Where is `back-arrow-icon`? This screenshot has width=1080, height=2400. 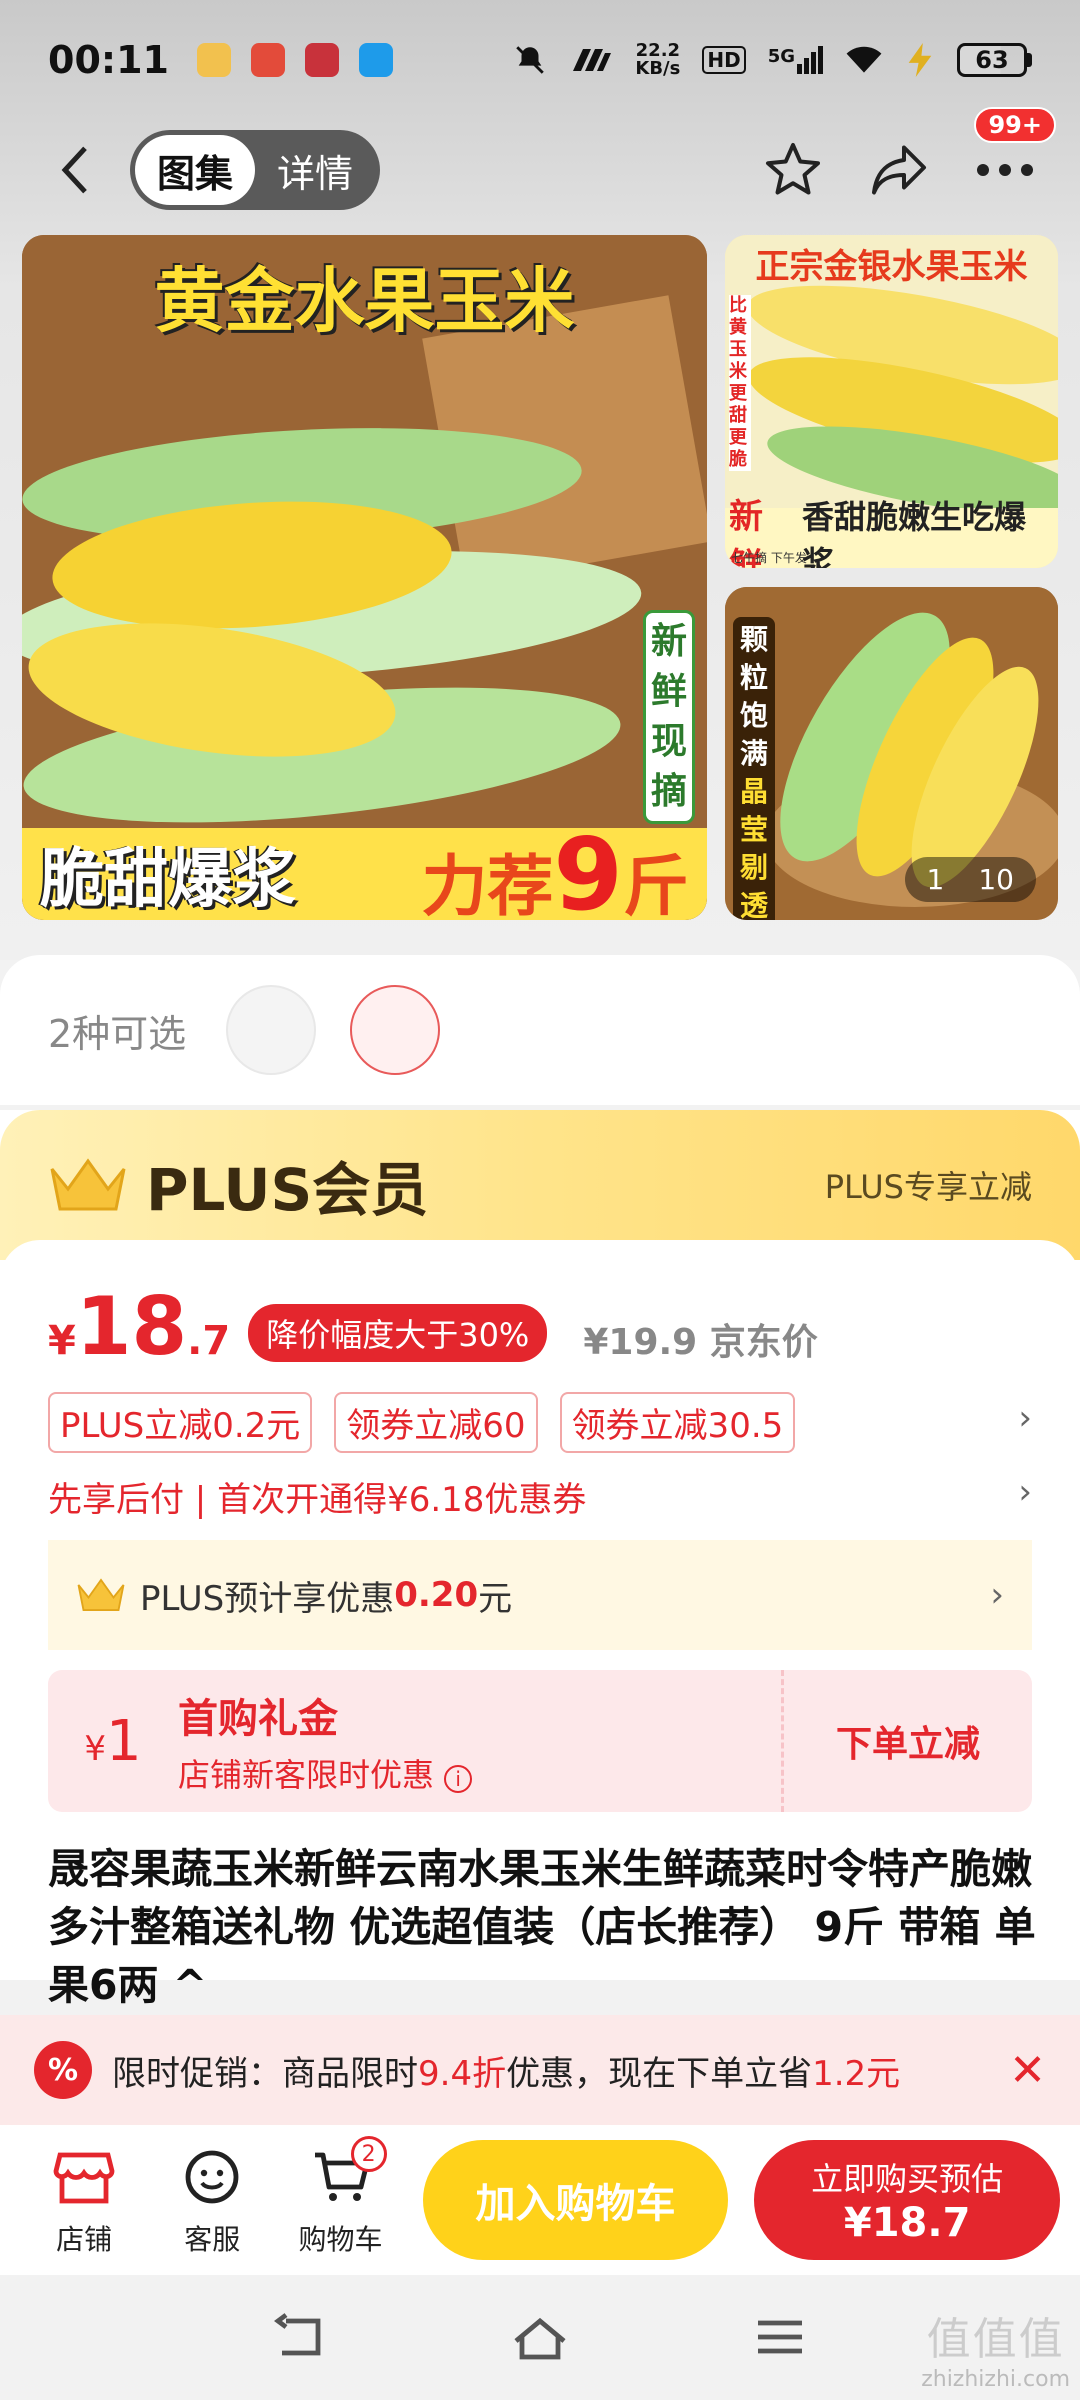
back-arrow-icon is located at coordinates (74, 170).